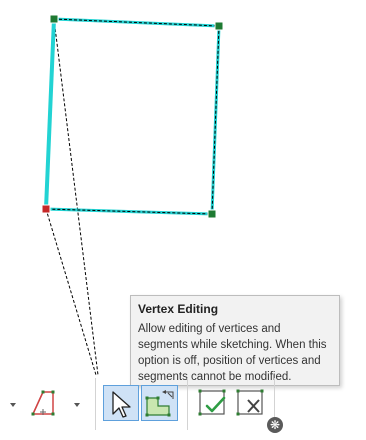 This screenshot has height=440, width=366. What do you see at coordinates (178, 309) in the screenshot?
I see `tooltip-title: Vertex Editing` at bounding box center [178, 309].